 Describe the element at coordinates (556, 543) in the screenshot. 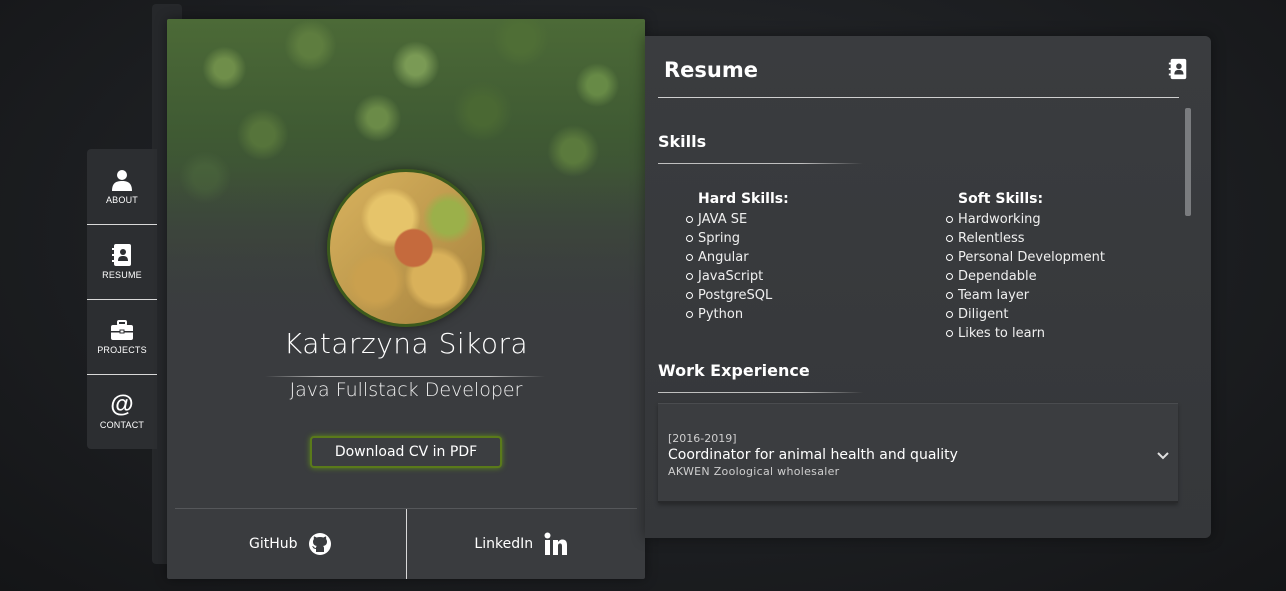

I see `linkedin-icon` at that location.